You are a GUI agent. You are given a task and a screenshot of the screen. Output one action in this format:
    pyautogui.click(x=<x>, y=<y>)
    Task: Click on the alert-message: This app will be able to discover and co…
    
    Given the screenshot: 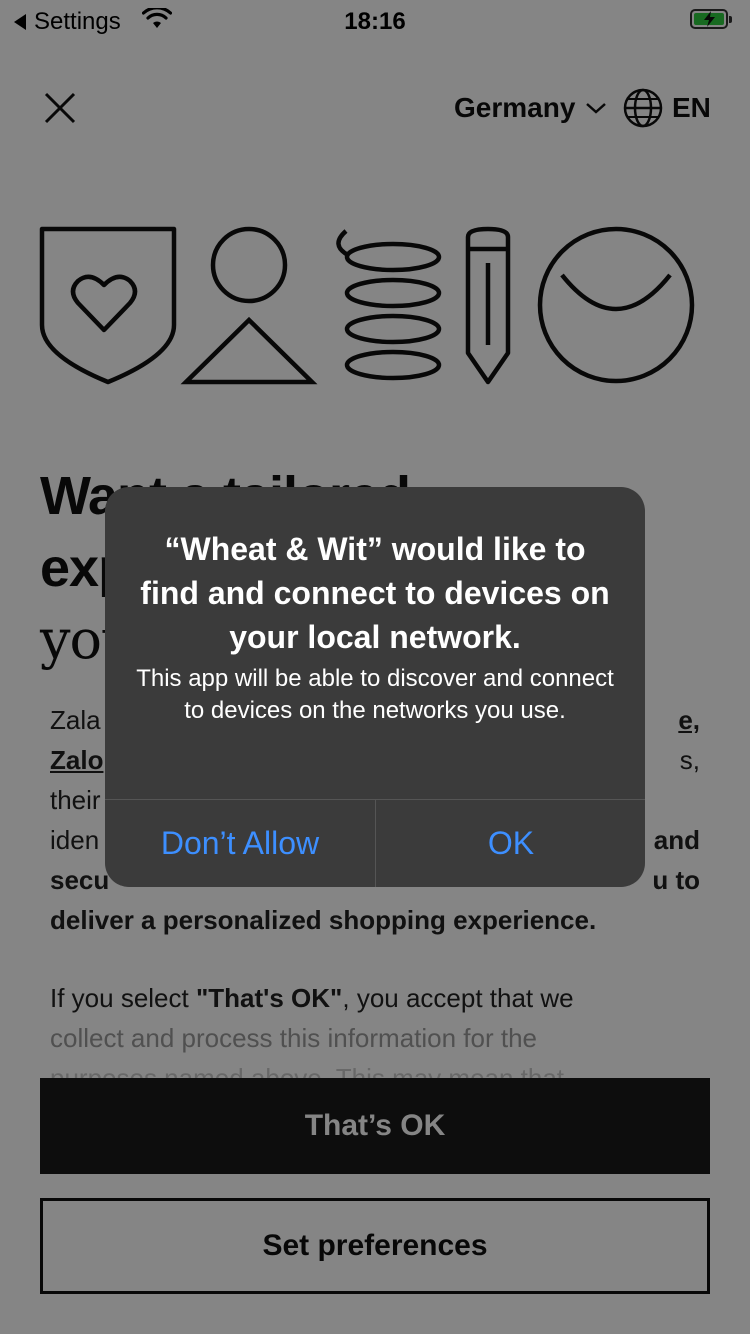 What is the action you would take?
    pyautogui.click(x=375, y=694)
    